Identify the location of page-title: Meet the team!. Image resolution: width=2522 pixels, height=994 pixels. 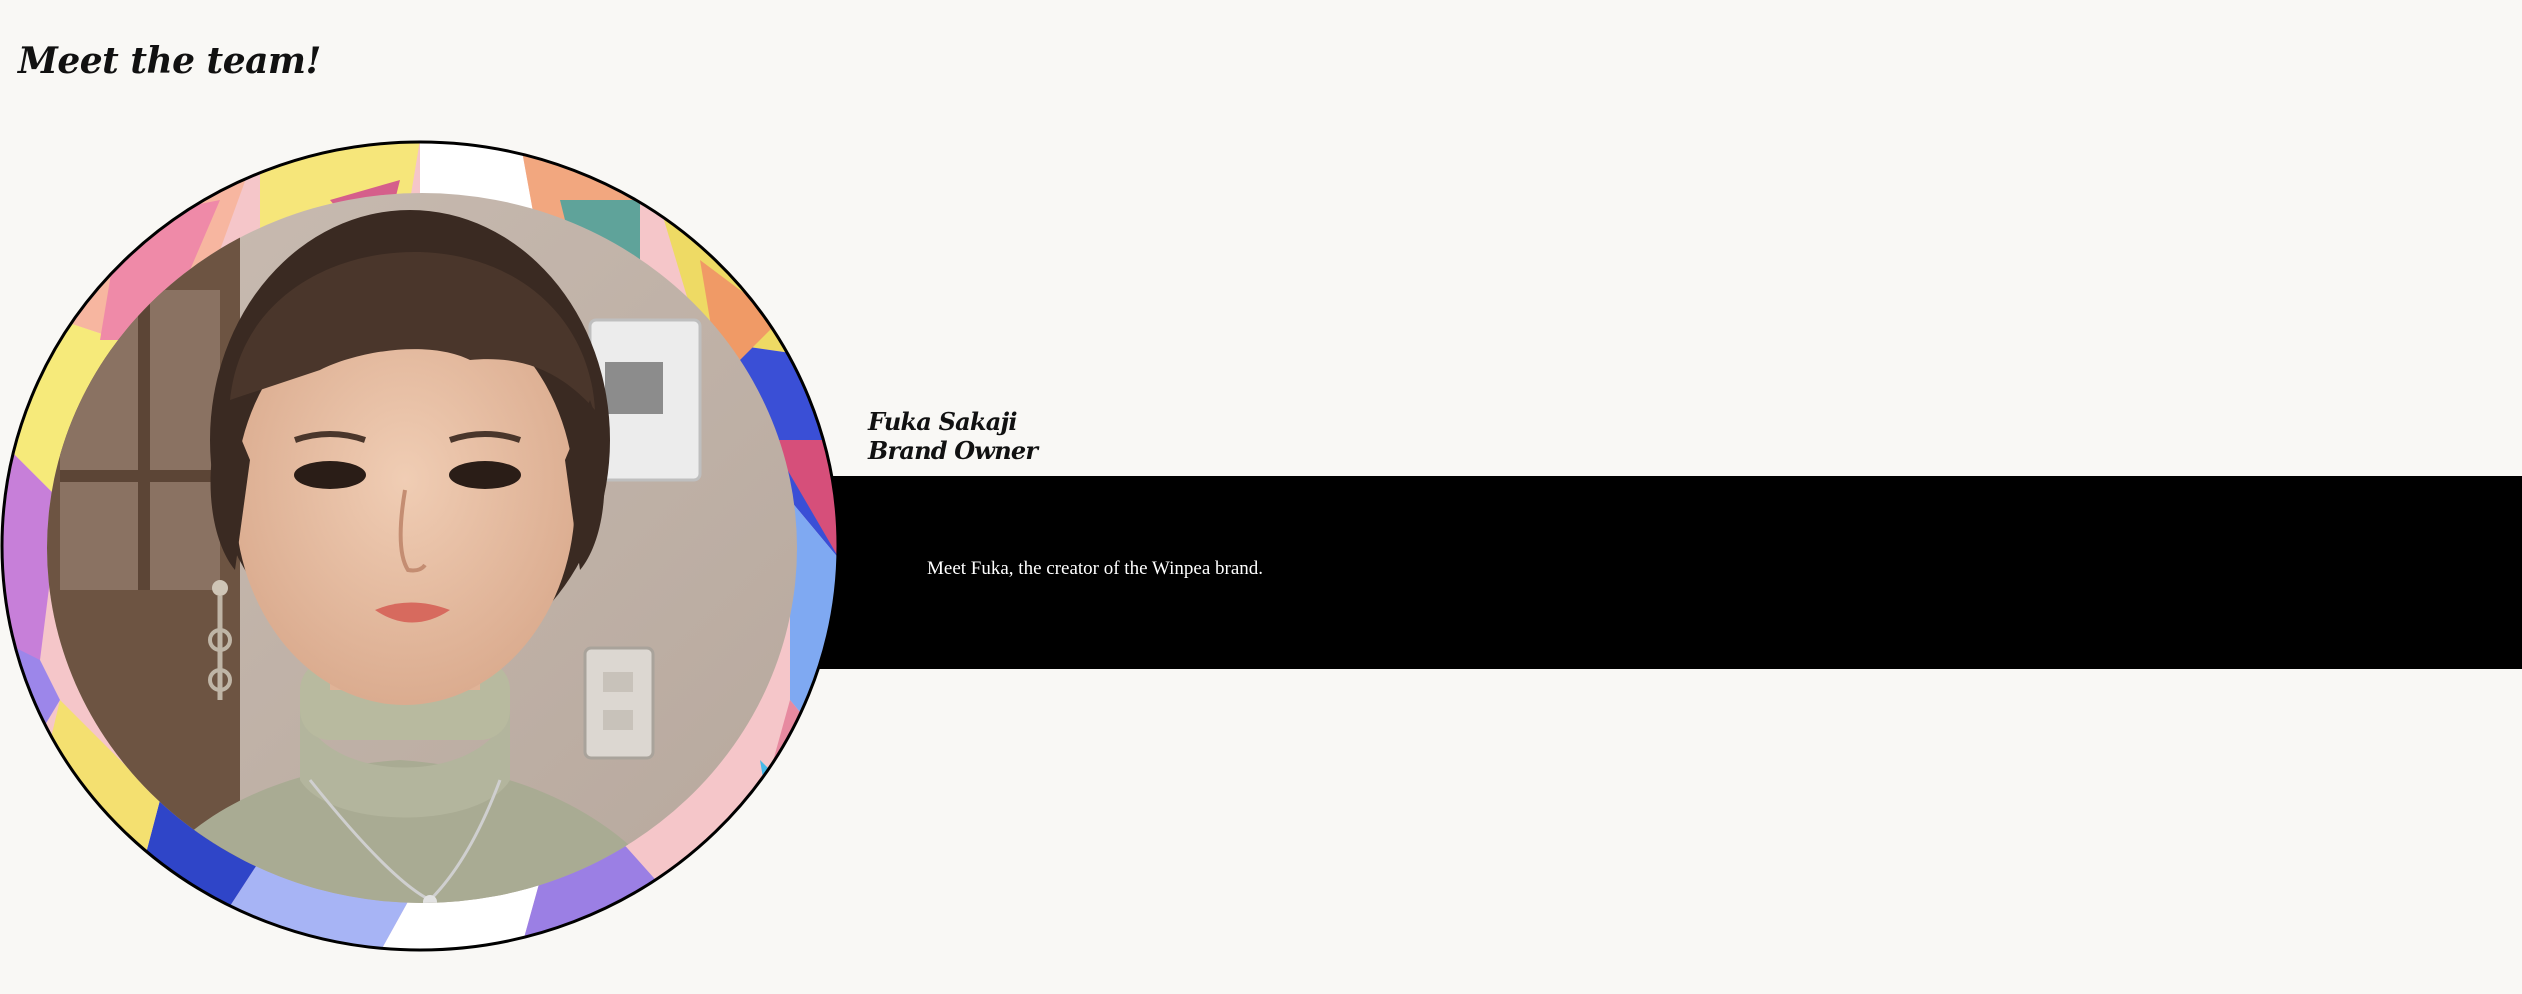
(169, 61).